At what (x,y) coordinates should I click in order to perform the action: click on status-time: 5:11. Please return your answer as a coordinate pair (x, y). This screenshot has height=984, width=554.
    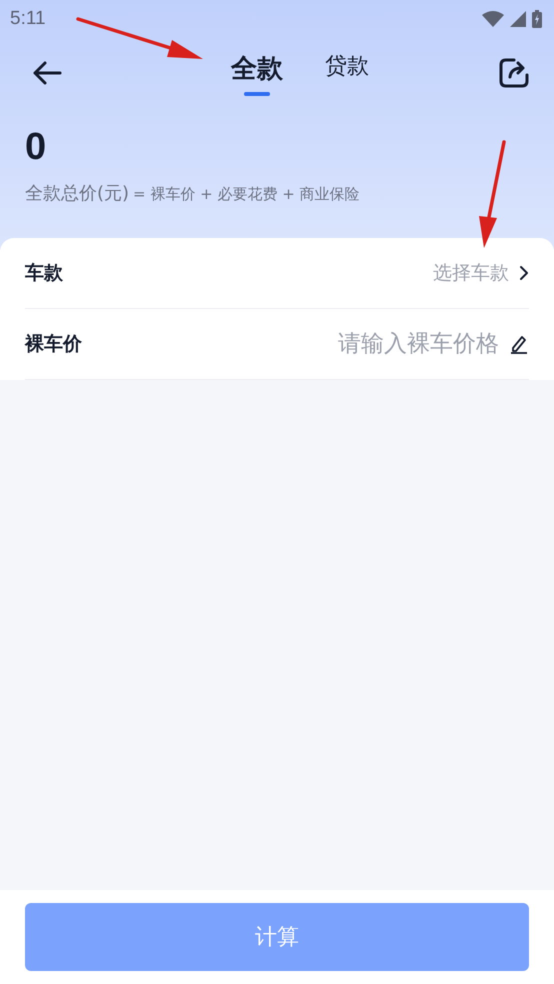
    Looking at the image, I should click on (28, 19).